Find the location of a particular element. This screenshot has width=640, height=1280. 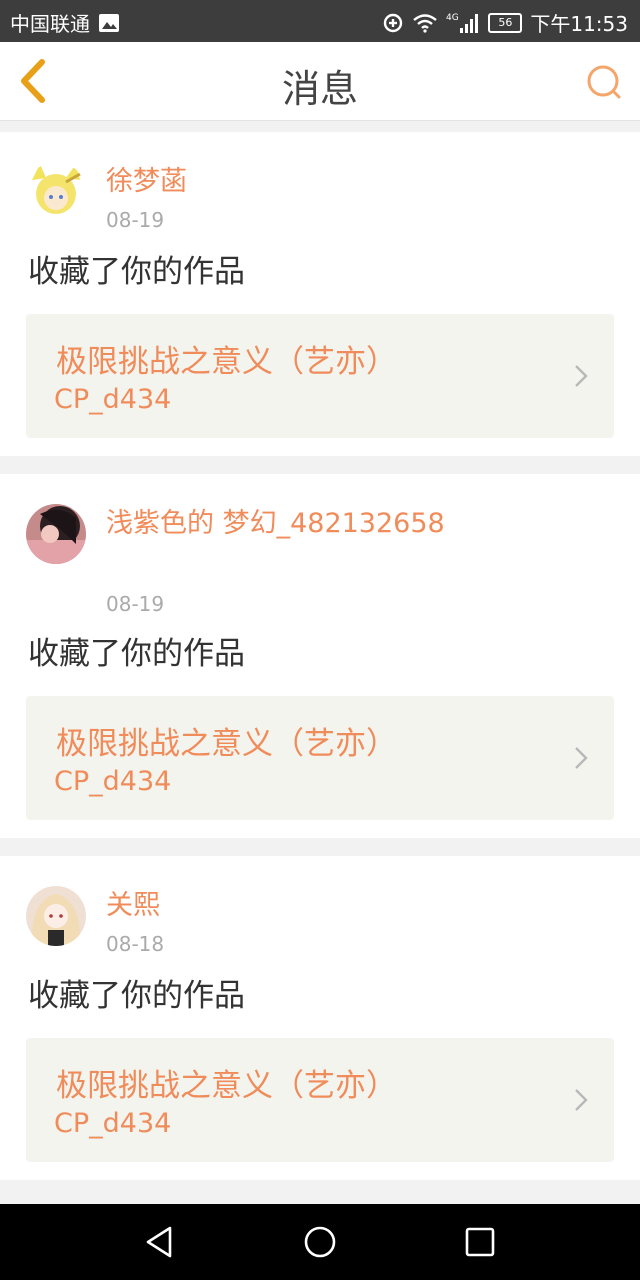

search-icon is located at coordinates (604, 82).